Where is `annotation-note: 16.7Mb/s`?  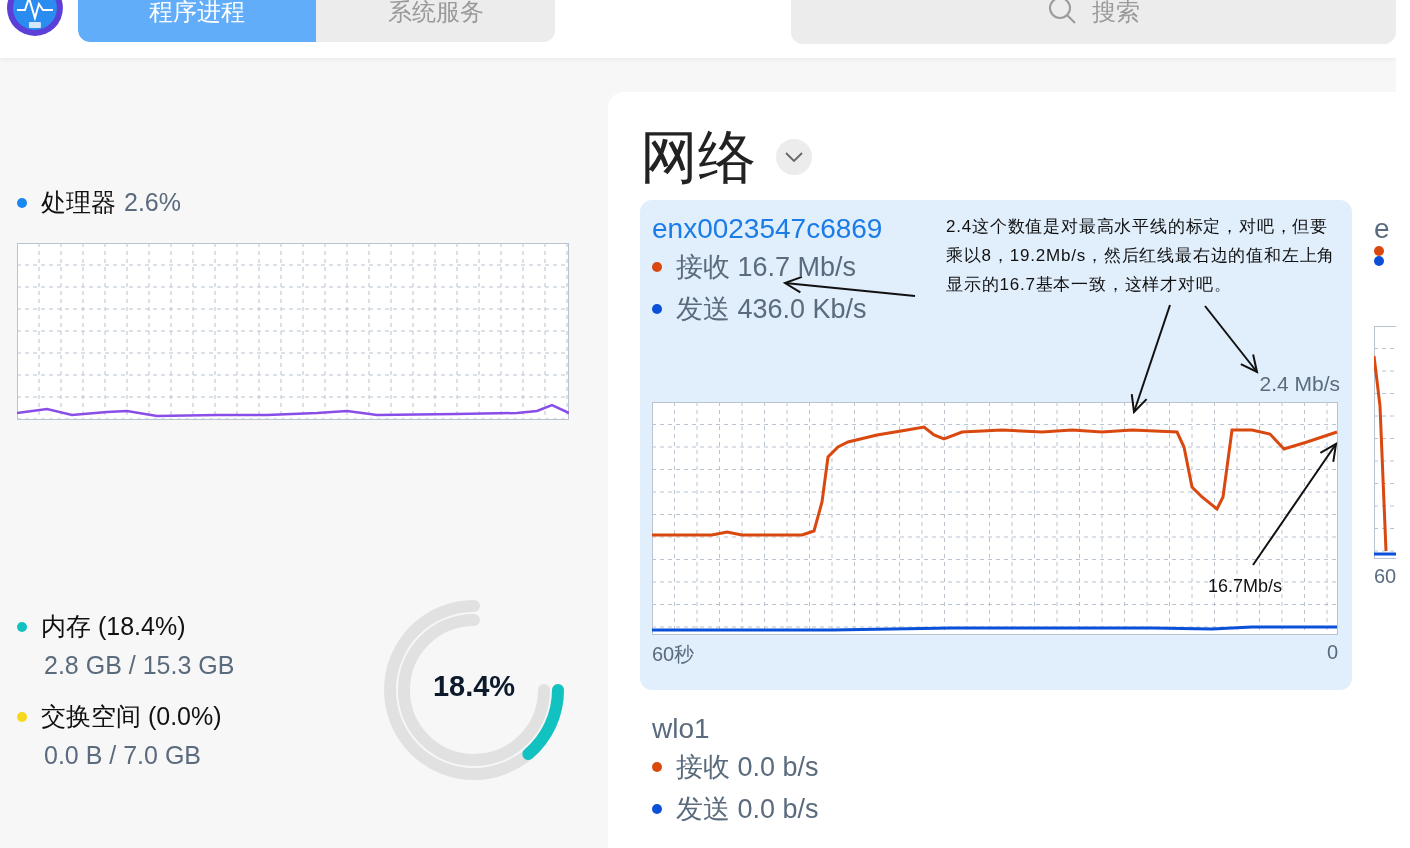
annotation-note: 16.7Mb/s is located at coordinates (1245, 586).